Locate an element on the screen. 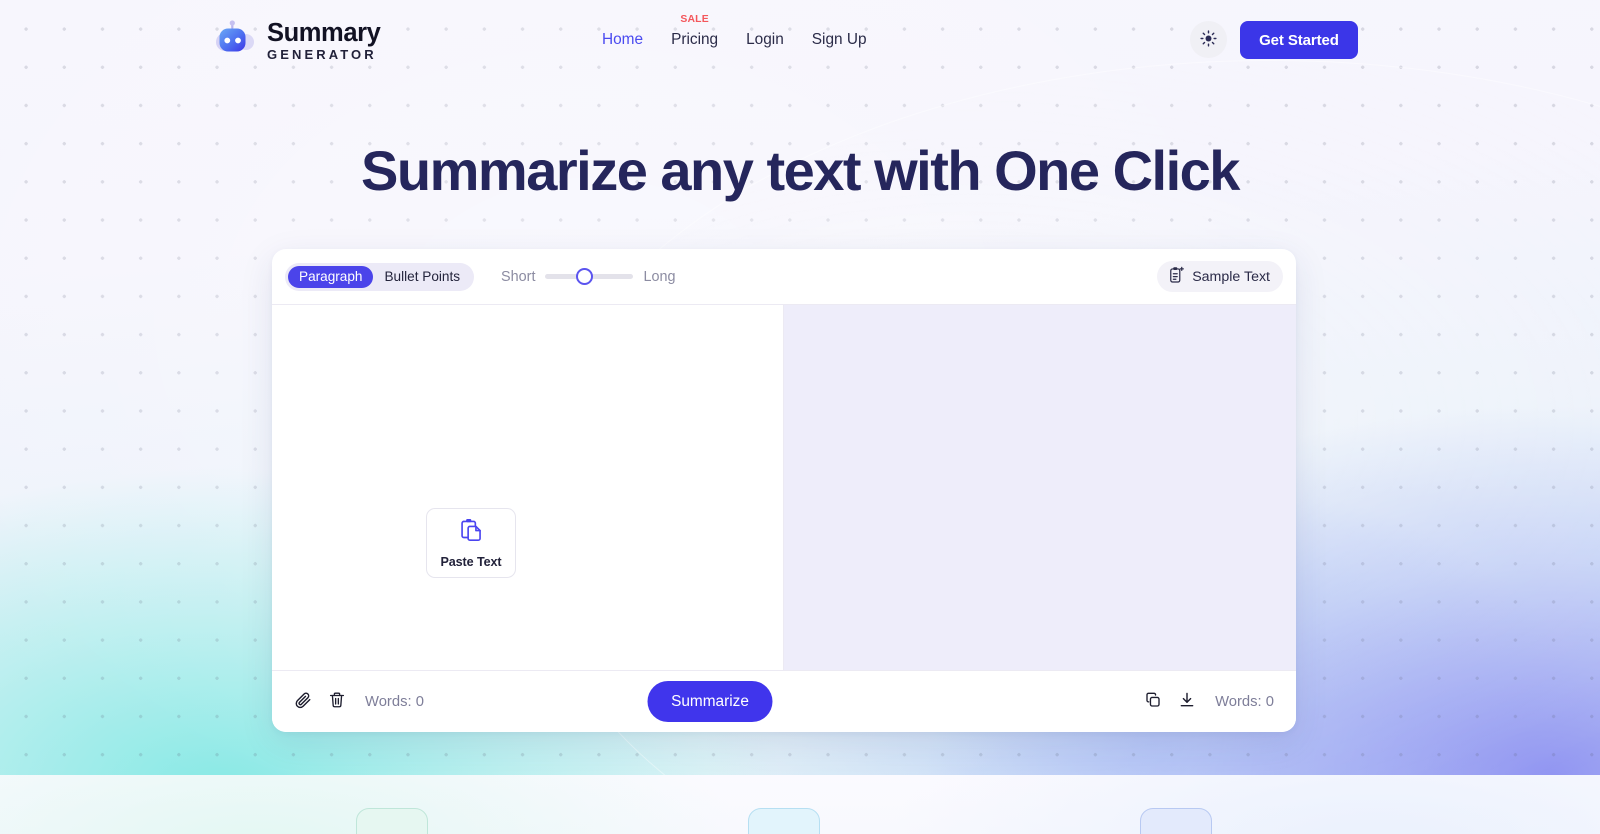 Image resolution: width=1600 pixels, height=834 pixels. clipboard-plus-icon is located at coordinates (1176, 277).